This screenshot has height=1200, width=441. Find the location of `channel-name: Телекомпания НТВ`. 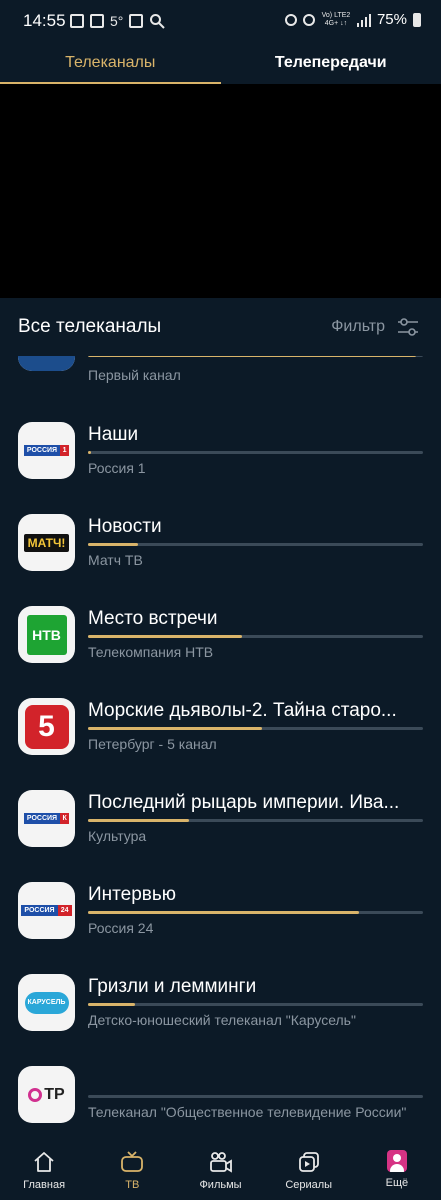

channel-name: Телекомпания НТВ is located at coordinates (151, 652).